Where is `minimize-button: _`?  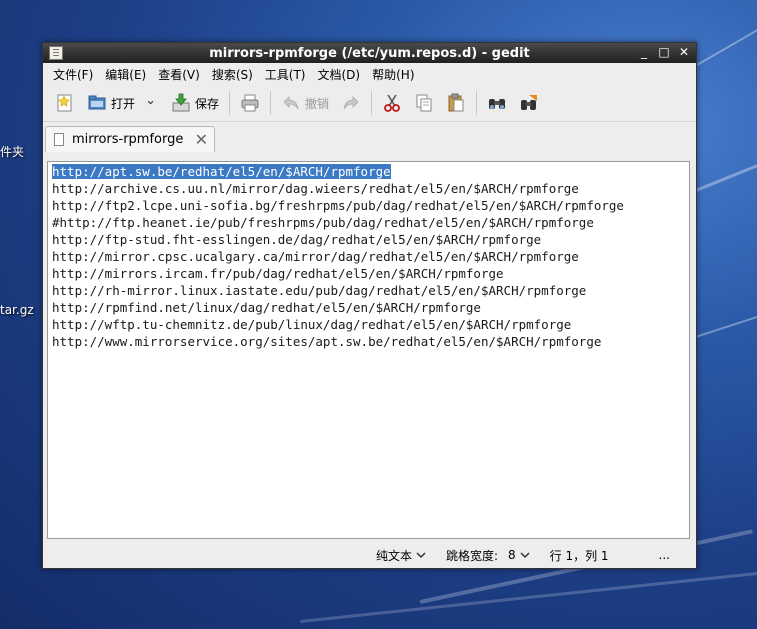
minimize-button: _ is located at coordinates (644, 52).